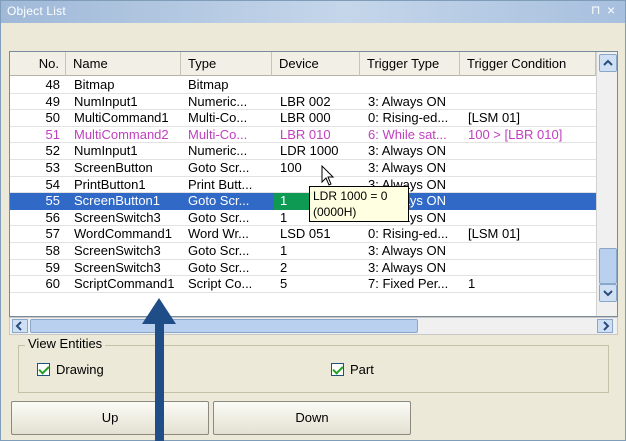 The height and width of the screenshot is (441, 626). What do you see at coordinates (316, 64) in the screenshot?
I see `column-header-device: Device` at bounding box center [316, 64].